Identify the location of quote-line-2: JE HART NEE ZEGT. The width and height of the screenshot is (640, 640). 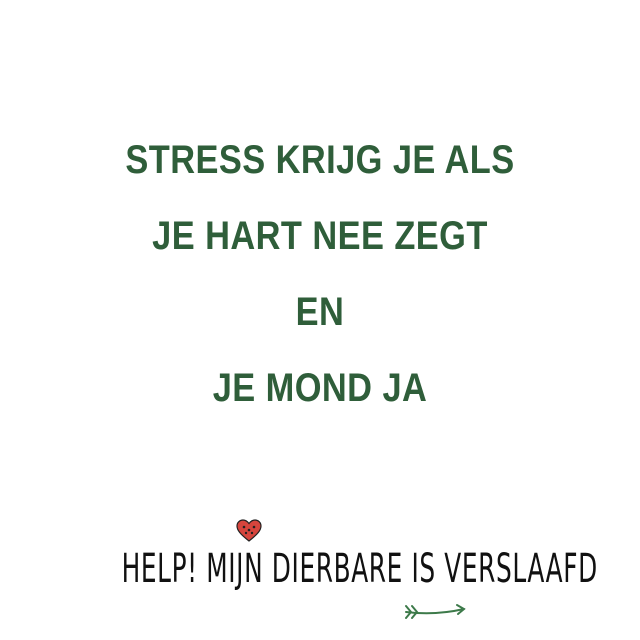
(320, 236).